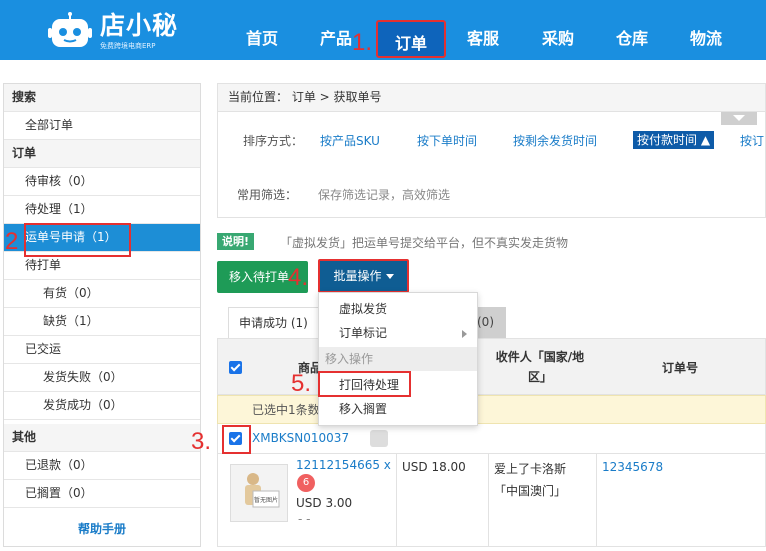  What do you see at coordinates (102, 154) in the screenshot?
I see `sidebar-header-orders: 订单` at bounding box center [102, 154].